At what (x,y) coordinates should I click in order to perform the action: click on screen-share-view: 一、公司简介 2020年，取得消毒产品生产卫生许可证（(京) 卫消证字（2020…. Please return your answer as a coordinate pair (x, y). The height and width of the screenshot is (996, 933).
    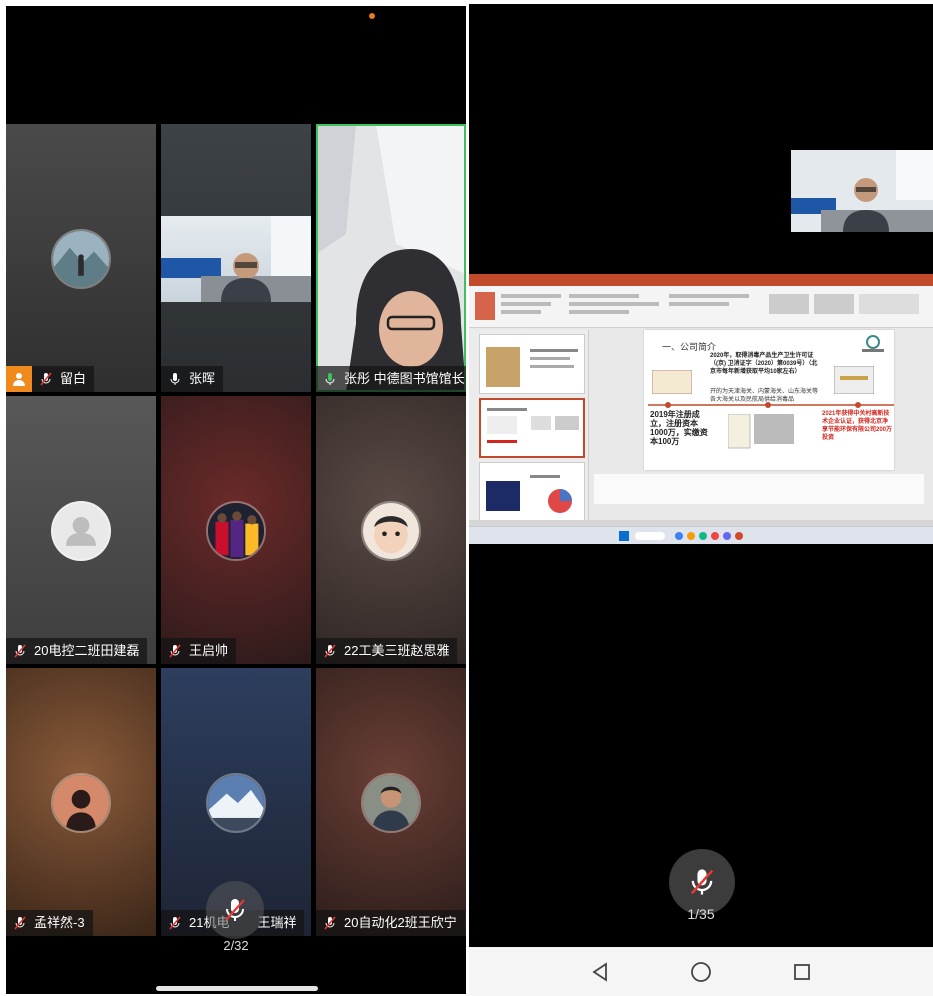
    Looking at the image, I should click on (701, 409).